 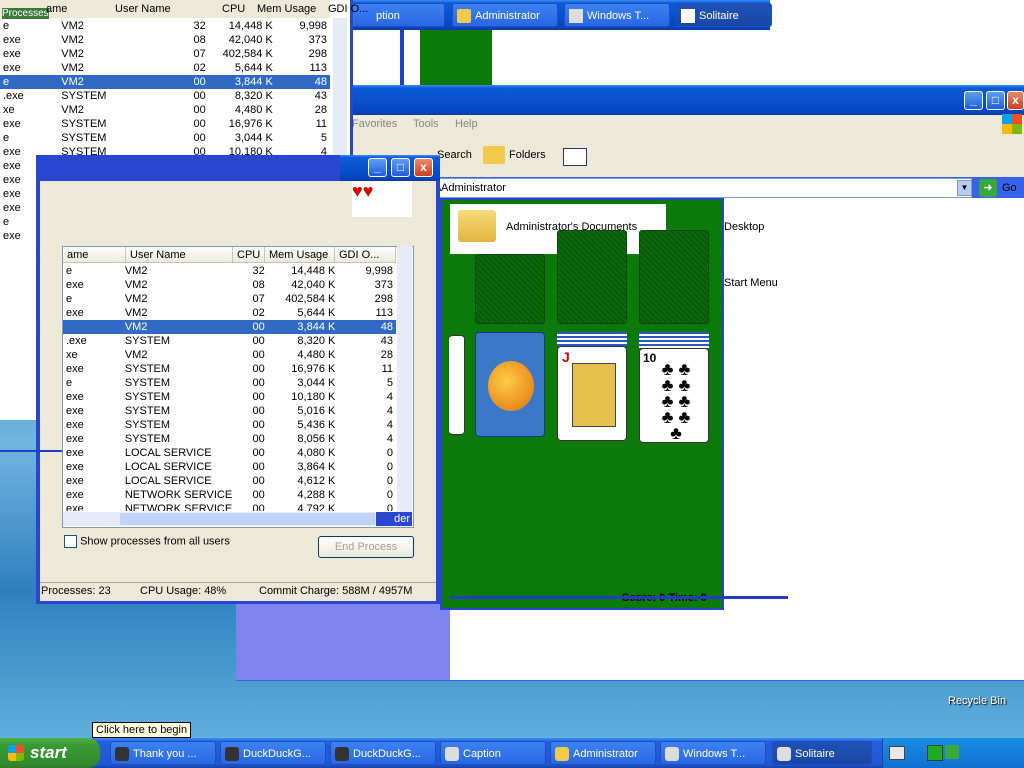 What do you see at coordinates (229, 397) in the screenshot?
I see `table-row: exe SYSTEM 00 10,180 K 4` at bounding box center [229, 397].